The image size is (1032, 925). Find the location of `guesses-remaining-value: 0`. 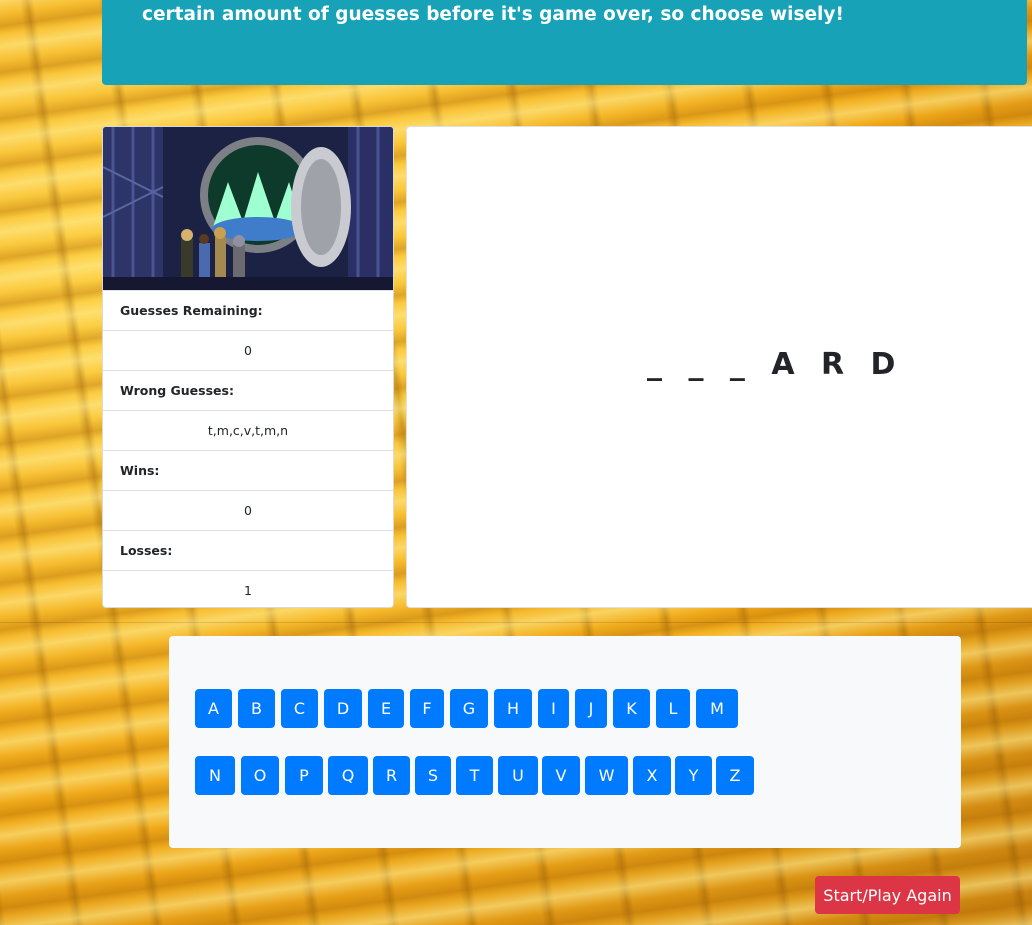

guesses-remaining-value: 0 is located at coordinates (248, 350).